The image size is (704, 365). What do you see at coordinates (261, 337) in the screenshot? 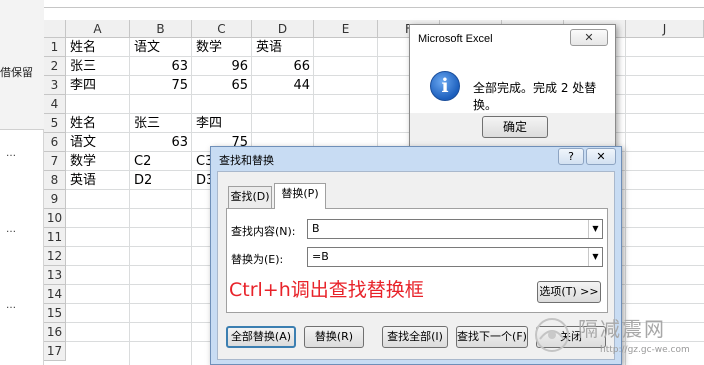
I see `replace-all-button: 全部替换(A)` at bounding box center [261, 337].